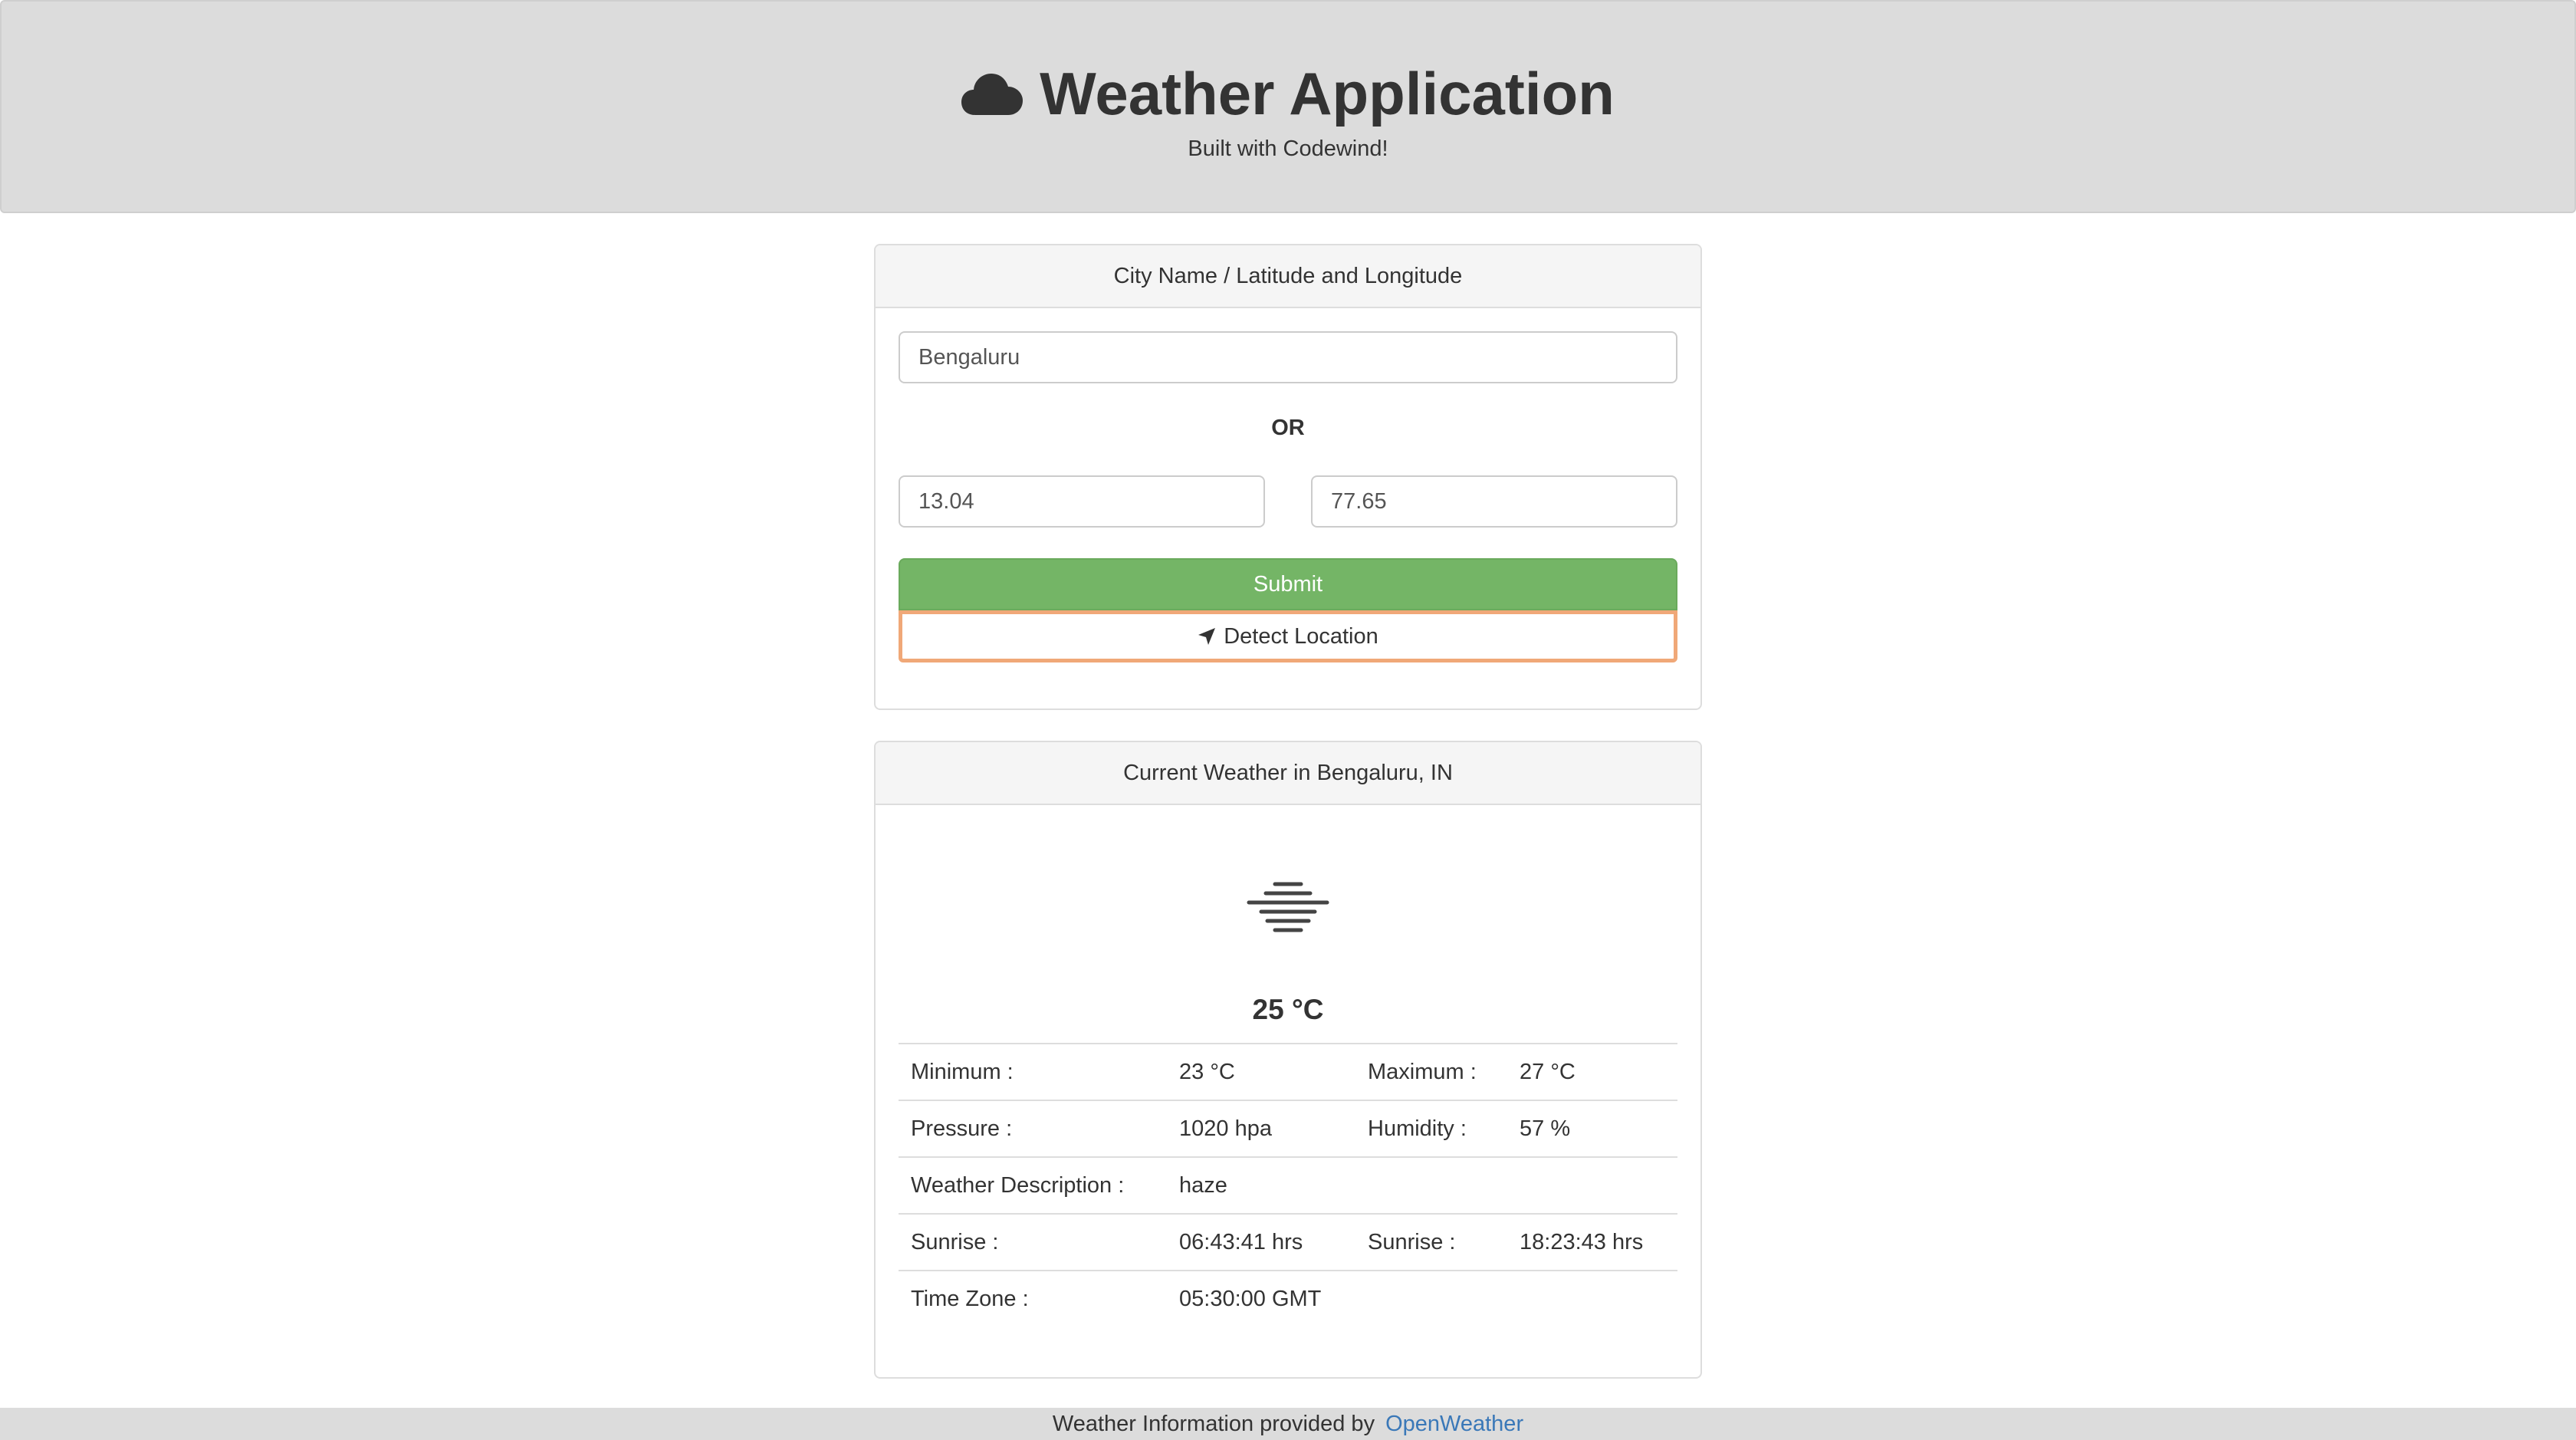 The width and height of the screenshot is (2576, 1440). I want to click on city-input, so click(1288, 357).